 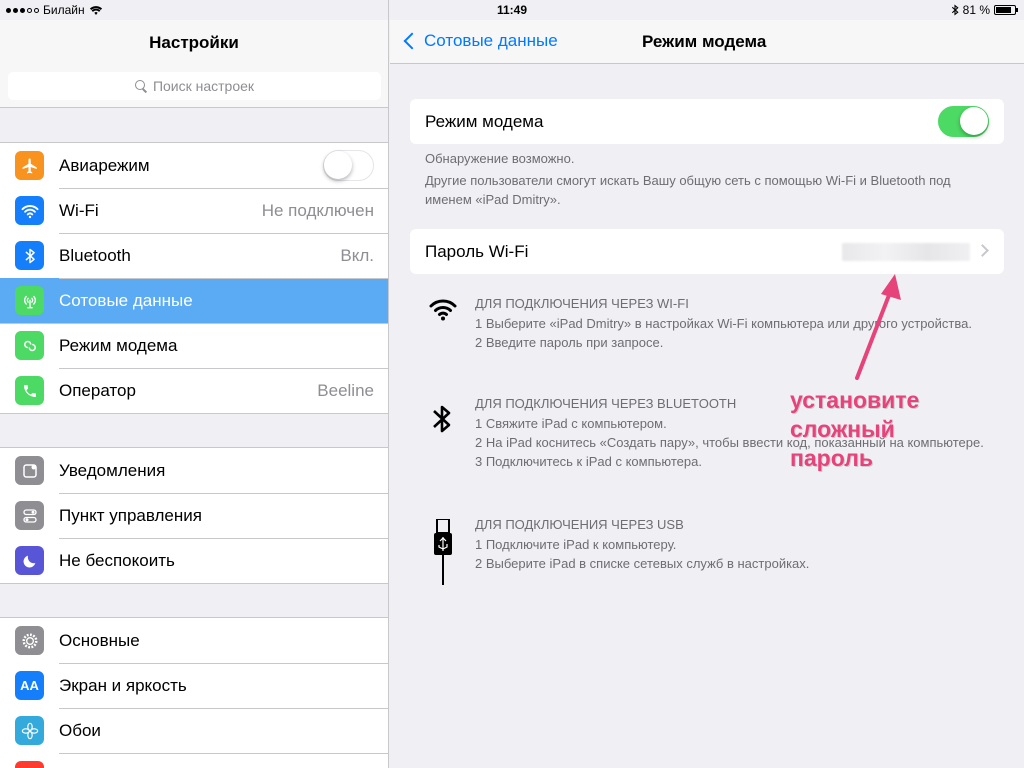 What do you see at coordinates (29, 470) in the screenshot?
I see `notifications-icon` at bounding box center [29, 470].